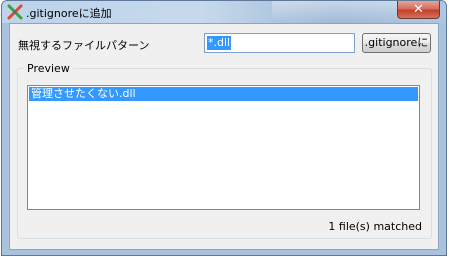  I want to click on window-title: .gitignoreに追加, so click(69, 13).